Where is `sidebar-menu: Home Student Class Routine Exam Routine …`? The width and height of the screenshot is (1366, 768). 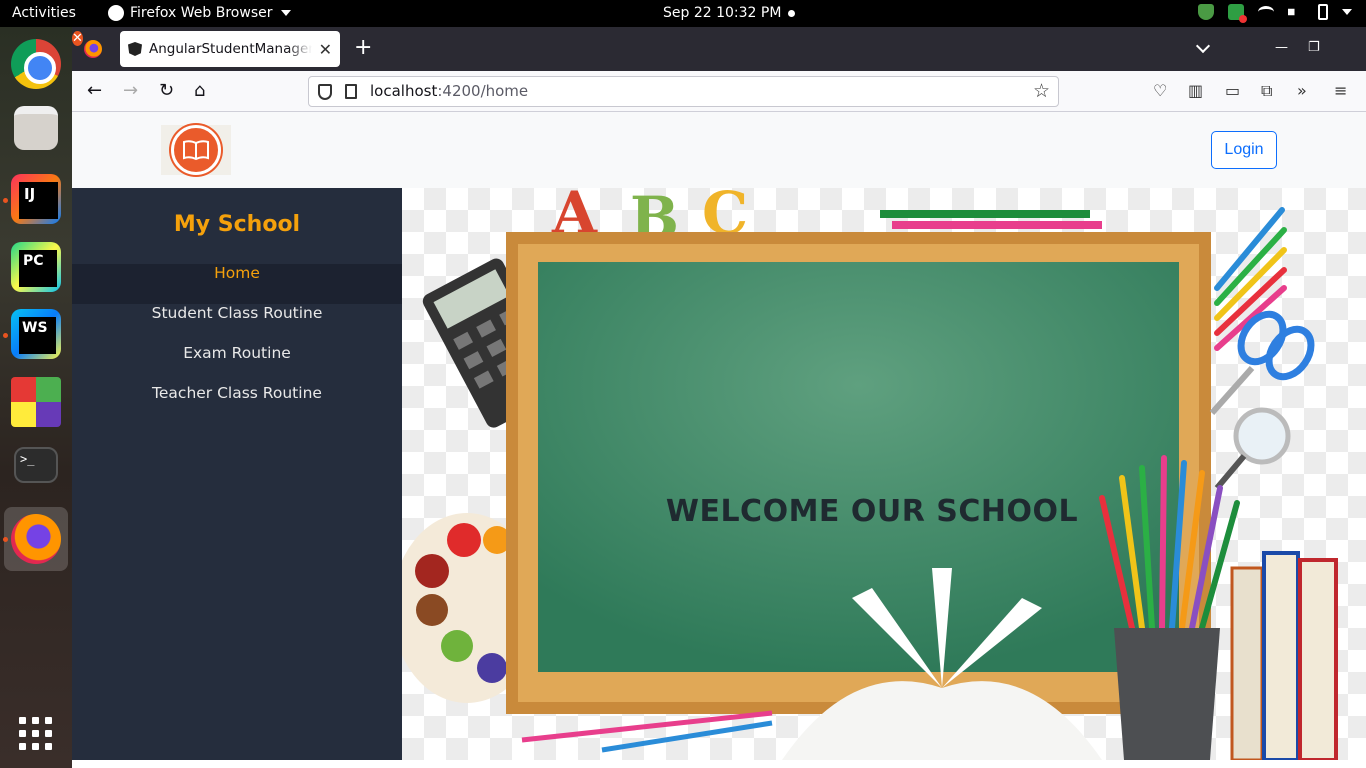 sidebar-menu: Home Student Class Routine Exam Routine … is located at coordinates (237, 344).